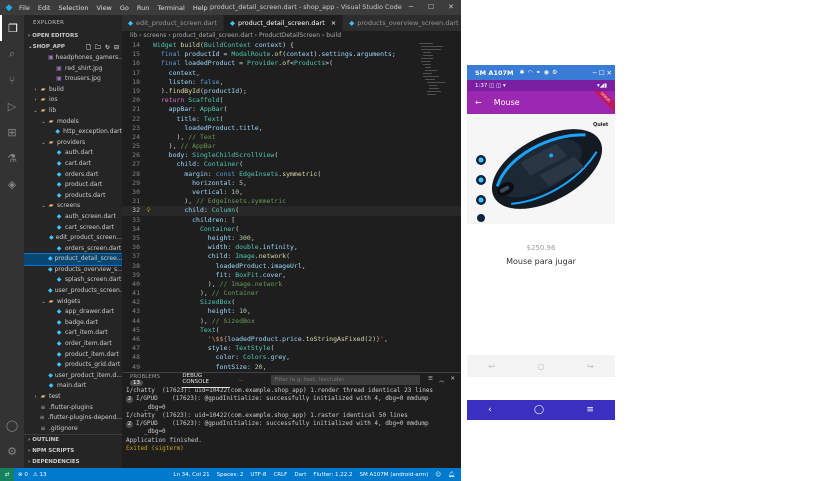  What do you see at coordinates (291, 45) in the screenshot?
I see `code-line: 14 Widget build(BuildContext context) {` at bounding box center [291, 45].